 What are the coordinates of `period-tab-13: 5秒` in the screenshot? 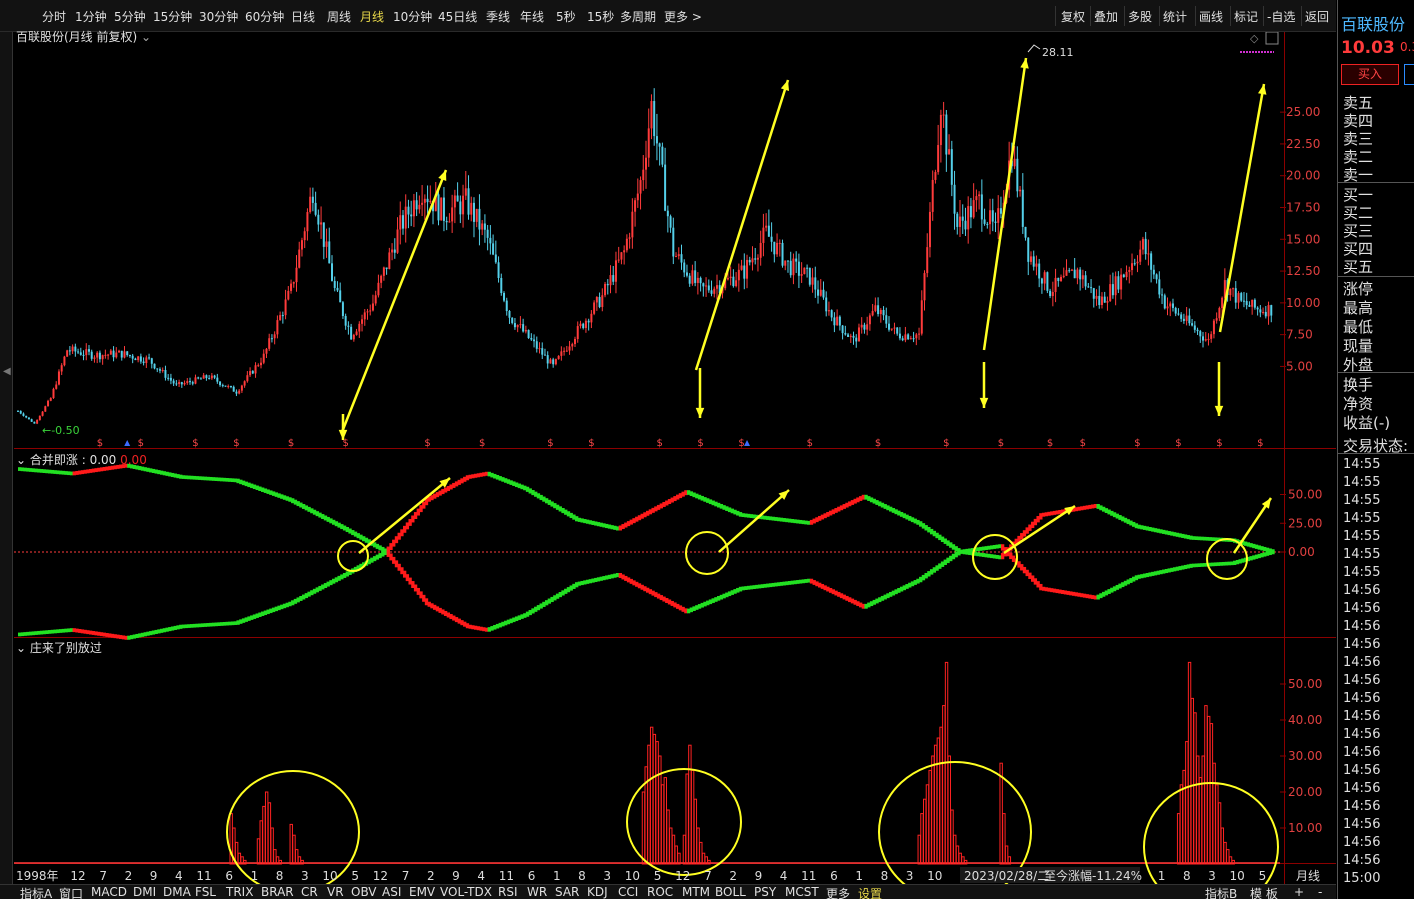 It's located at (566, 16).